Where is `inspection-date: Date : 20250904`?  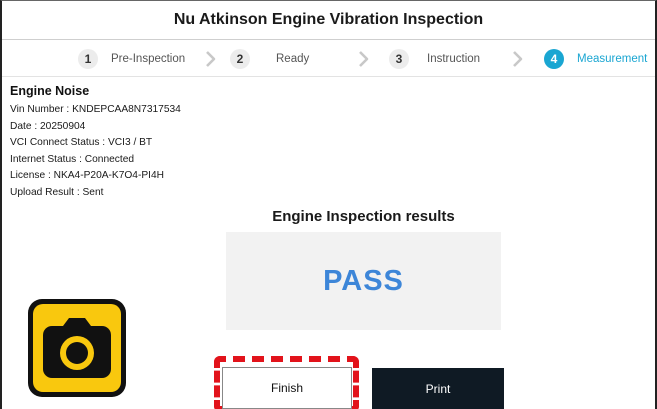
inspection-date: Date : 20250904 is located at coordinates (48, 126).